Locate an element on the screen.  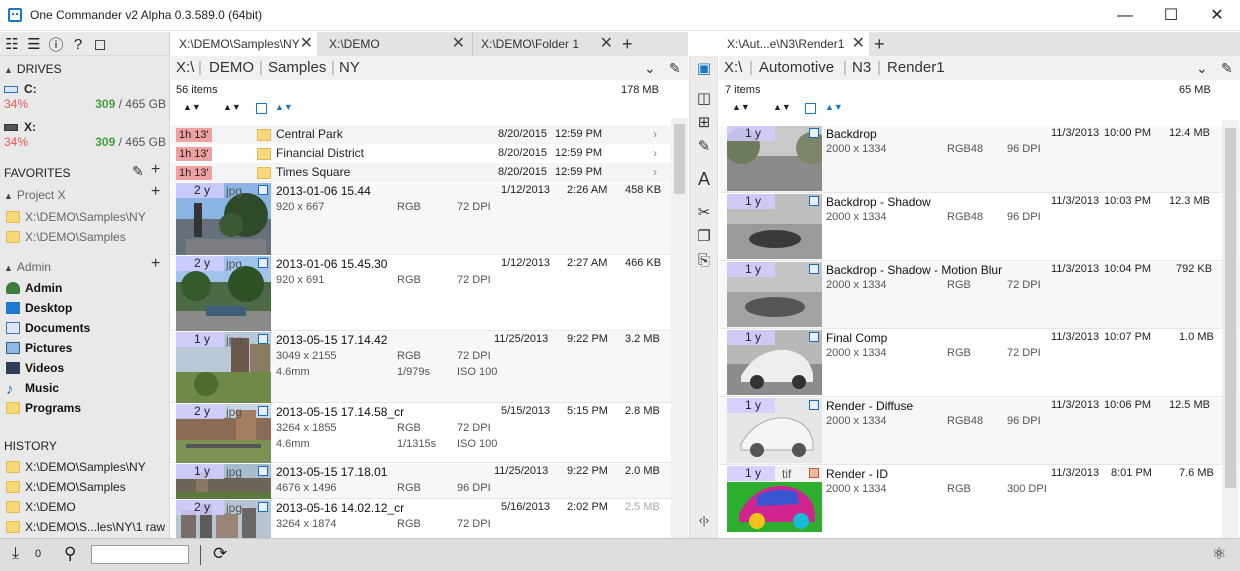
maximize-button: ☐ is located at coordinates (1171, 15).